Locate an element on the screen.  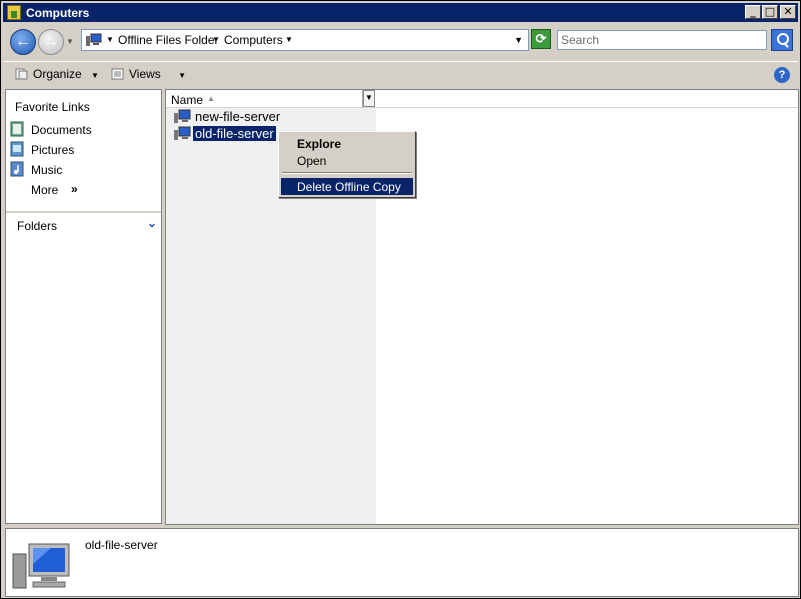
organize-button: Organize ▼ is located at coordinates (57, 74).